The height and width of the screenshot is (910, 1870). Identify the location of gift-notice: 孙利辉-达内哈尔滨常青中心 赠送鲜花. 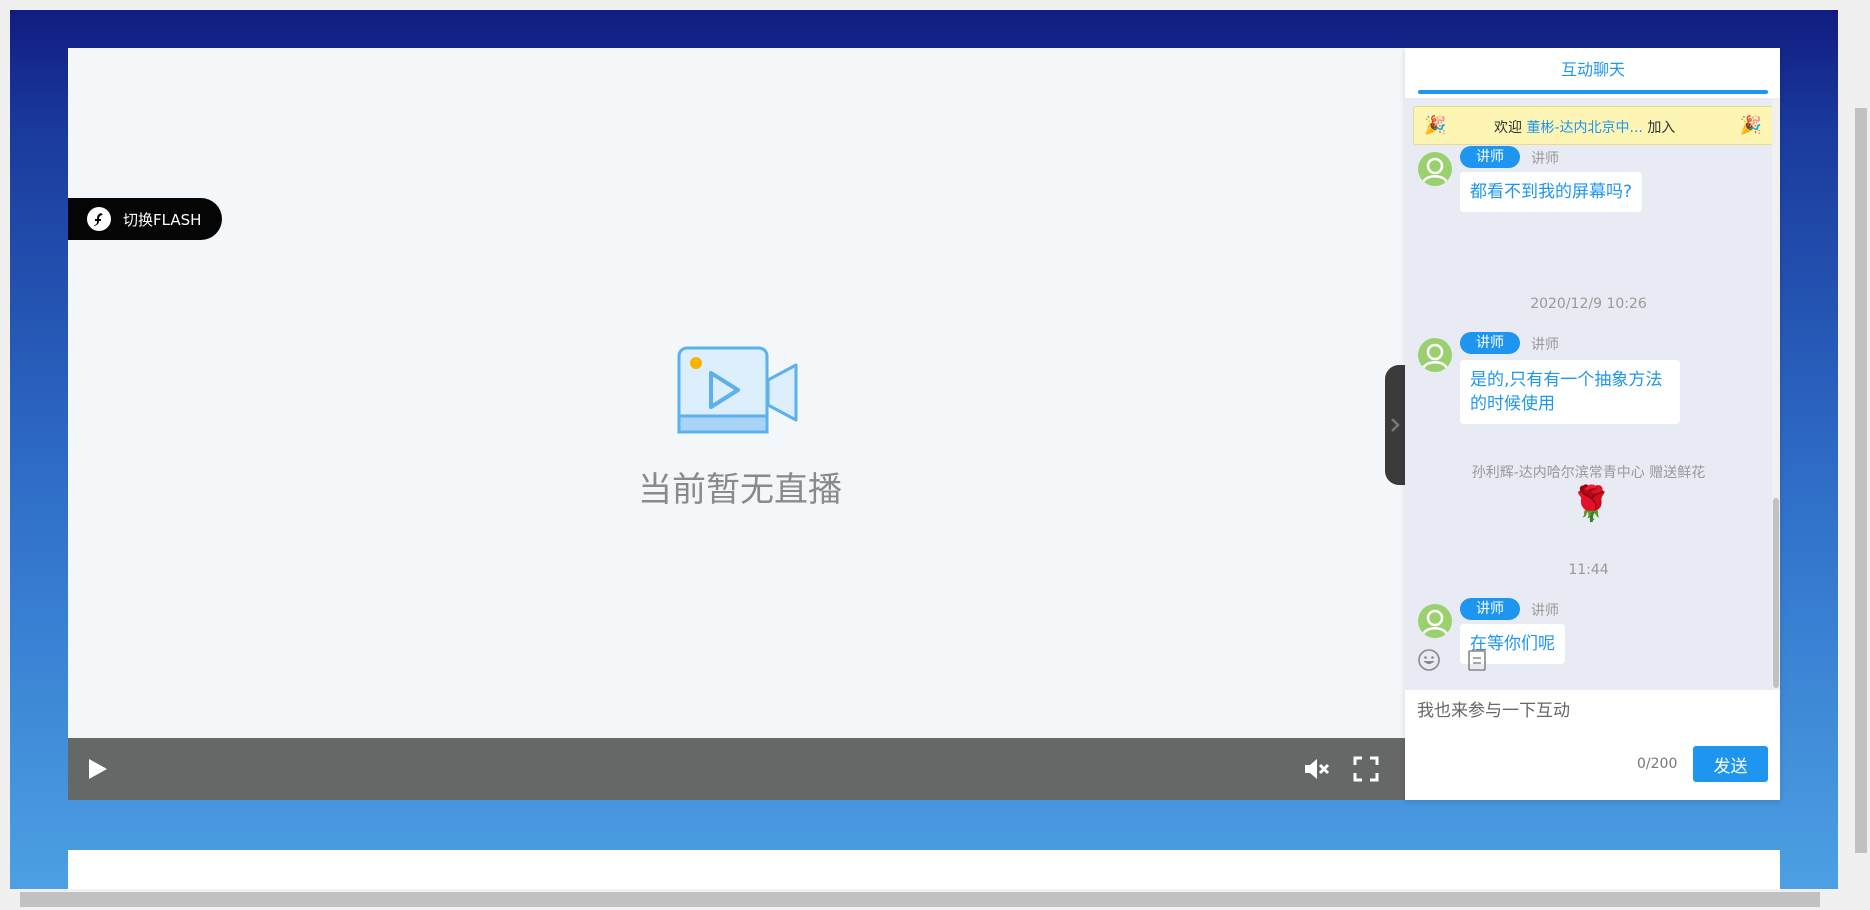
(1588, 473).